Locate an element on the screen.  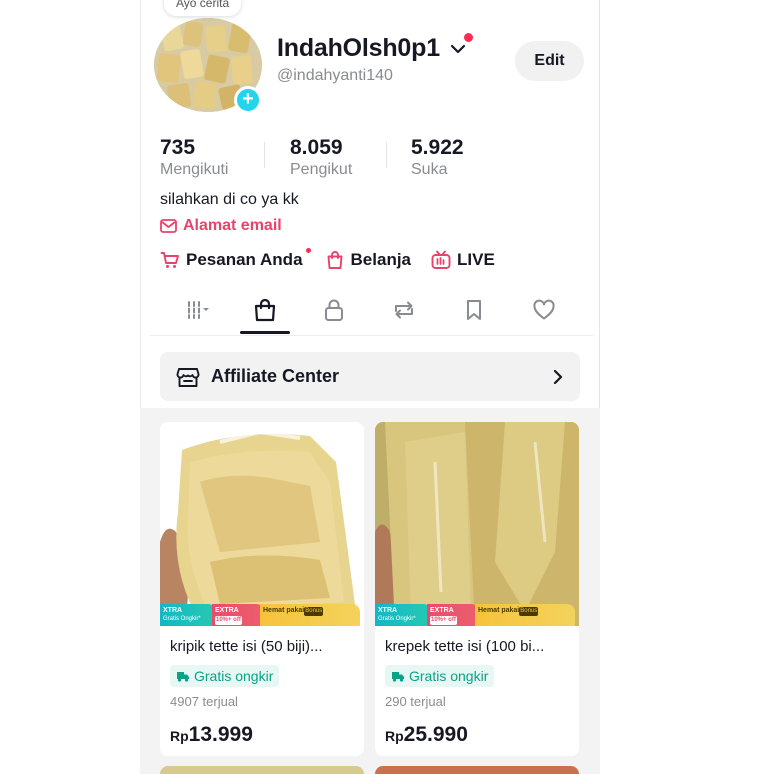
chevron-down-icon is located at coordinates (458, 49).